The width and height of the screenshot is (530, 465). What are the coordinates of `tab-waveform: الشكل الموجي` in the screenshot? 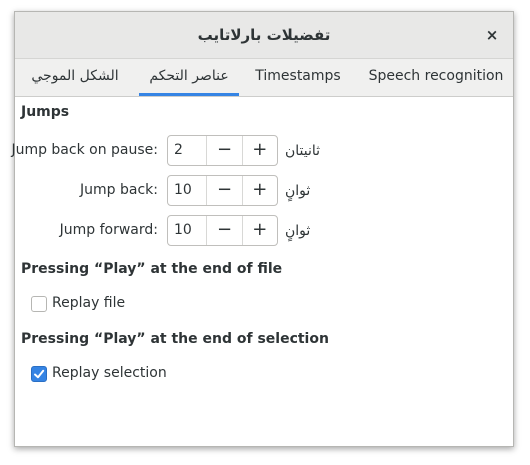 It's located at (75, 77).